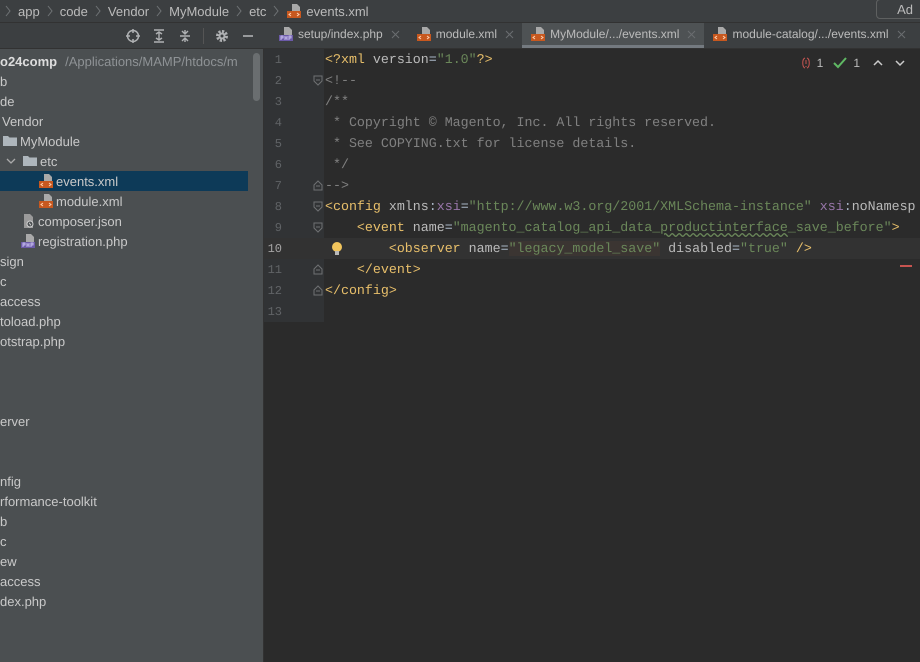  I want to click on code-line: -->, so click(337, 185).